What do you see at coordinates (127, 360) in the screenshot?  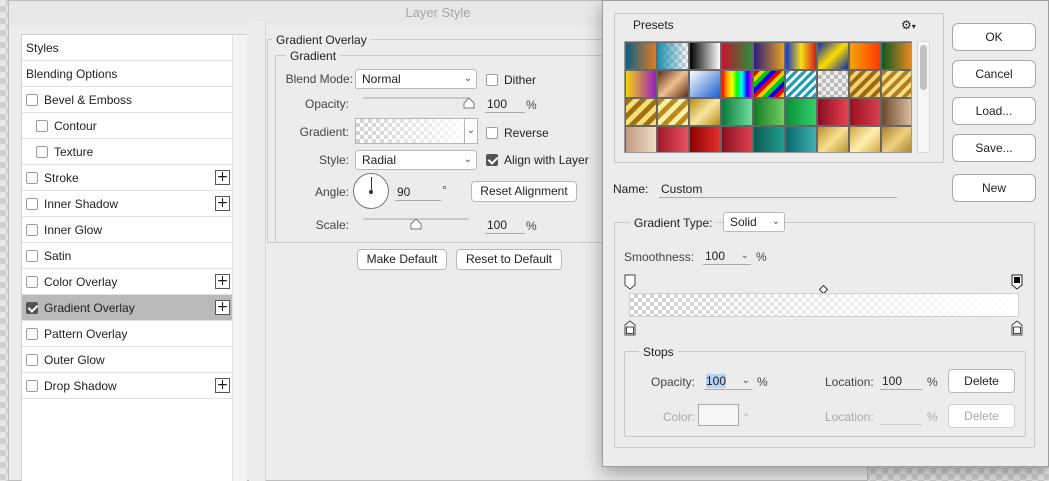 I see `style-item: Outer Glow` at bounding box center [127, 360].